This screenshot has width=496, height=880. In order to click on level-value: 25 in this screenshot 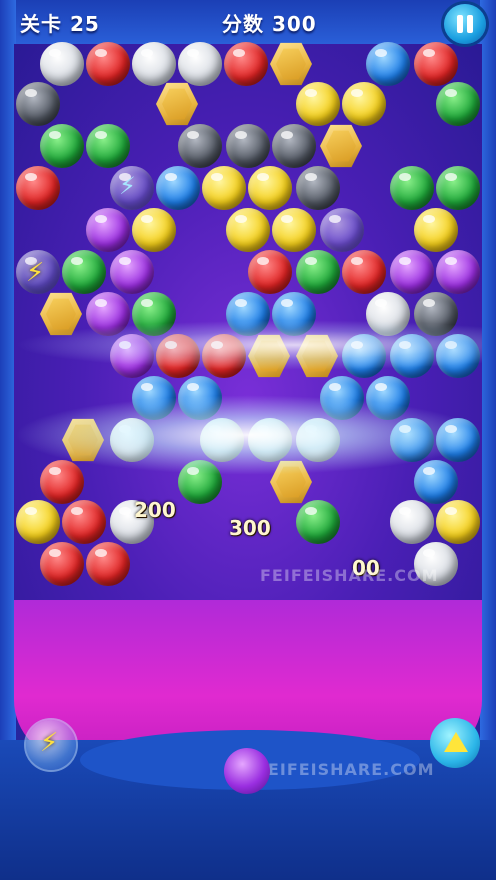, I will do `click(84, 24)`.